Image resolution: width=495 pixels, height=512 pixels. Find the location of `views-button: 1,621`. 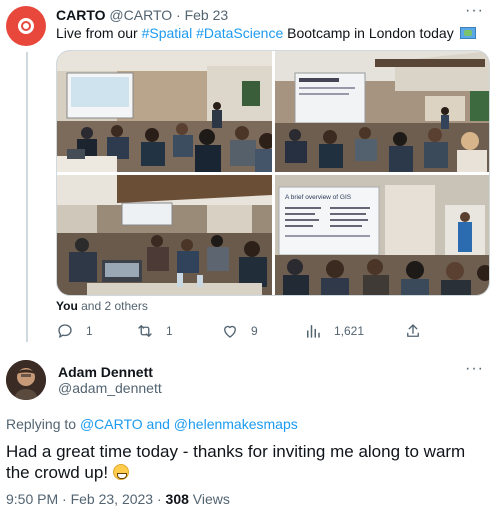

views-button: 1,621 is located at coordinates (334, 331).